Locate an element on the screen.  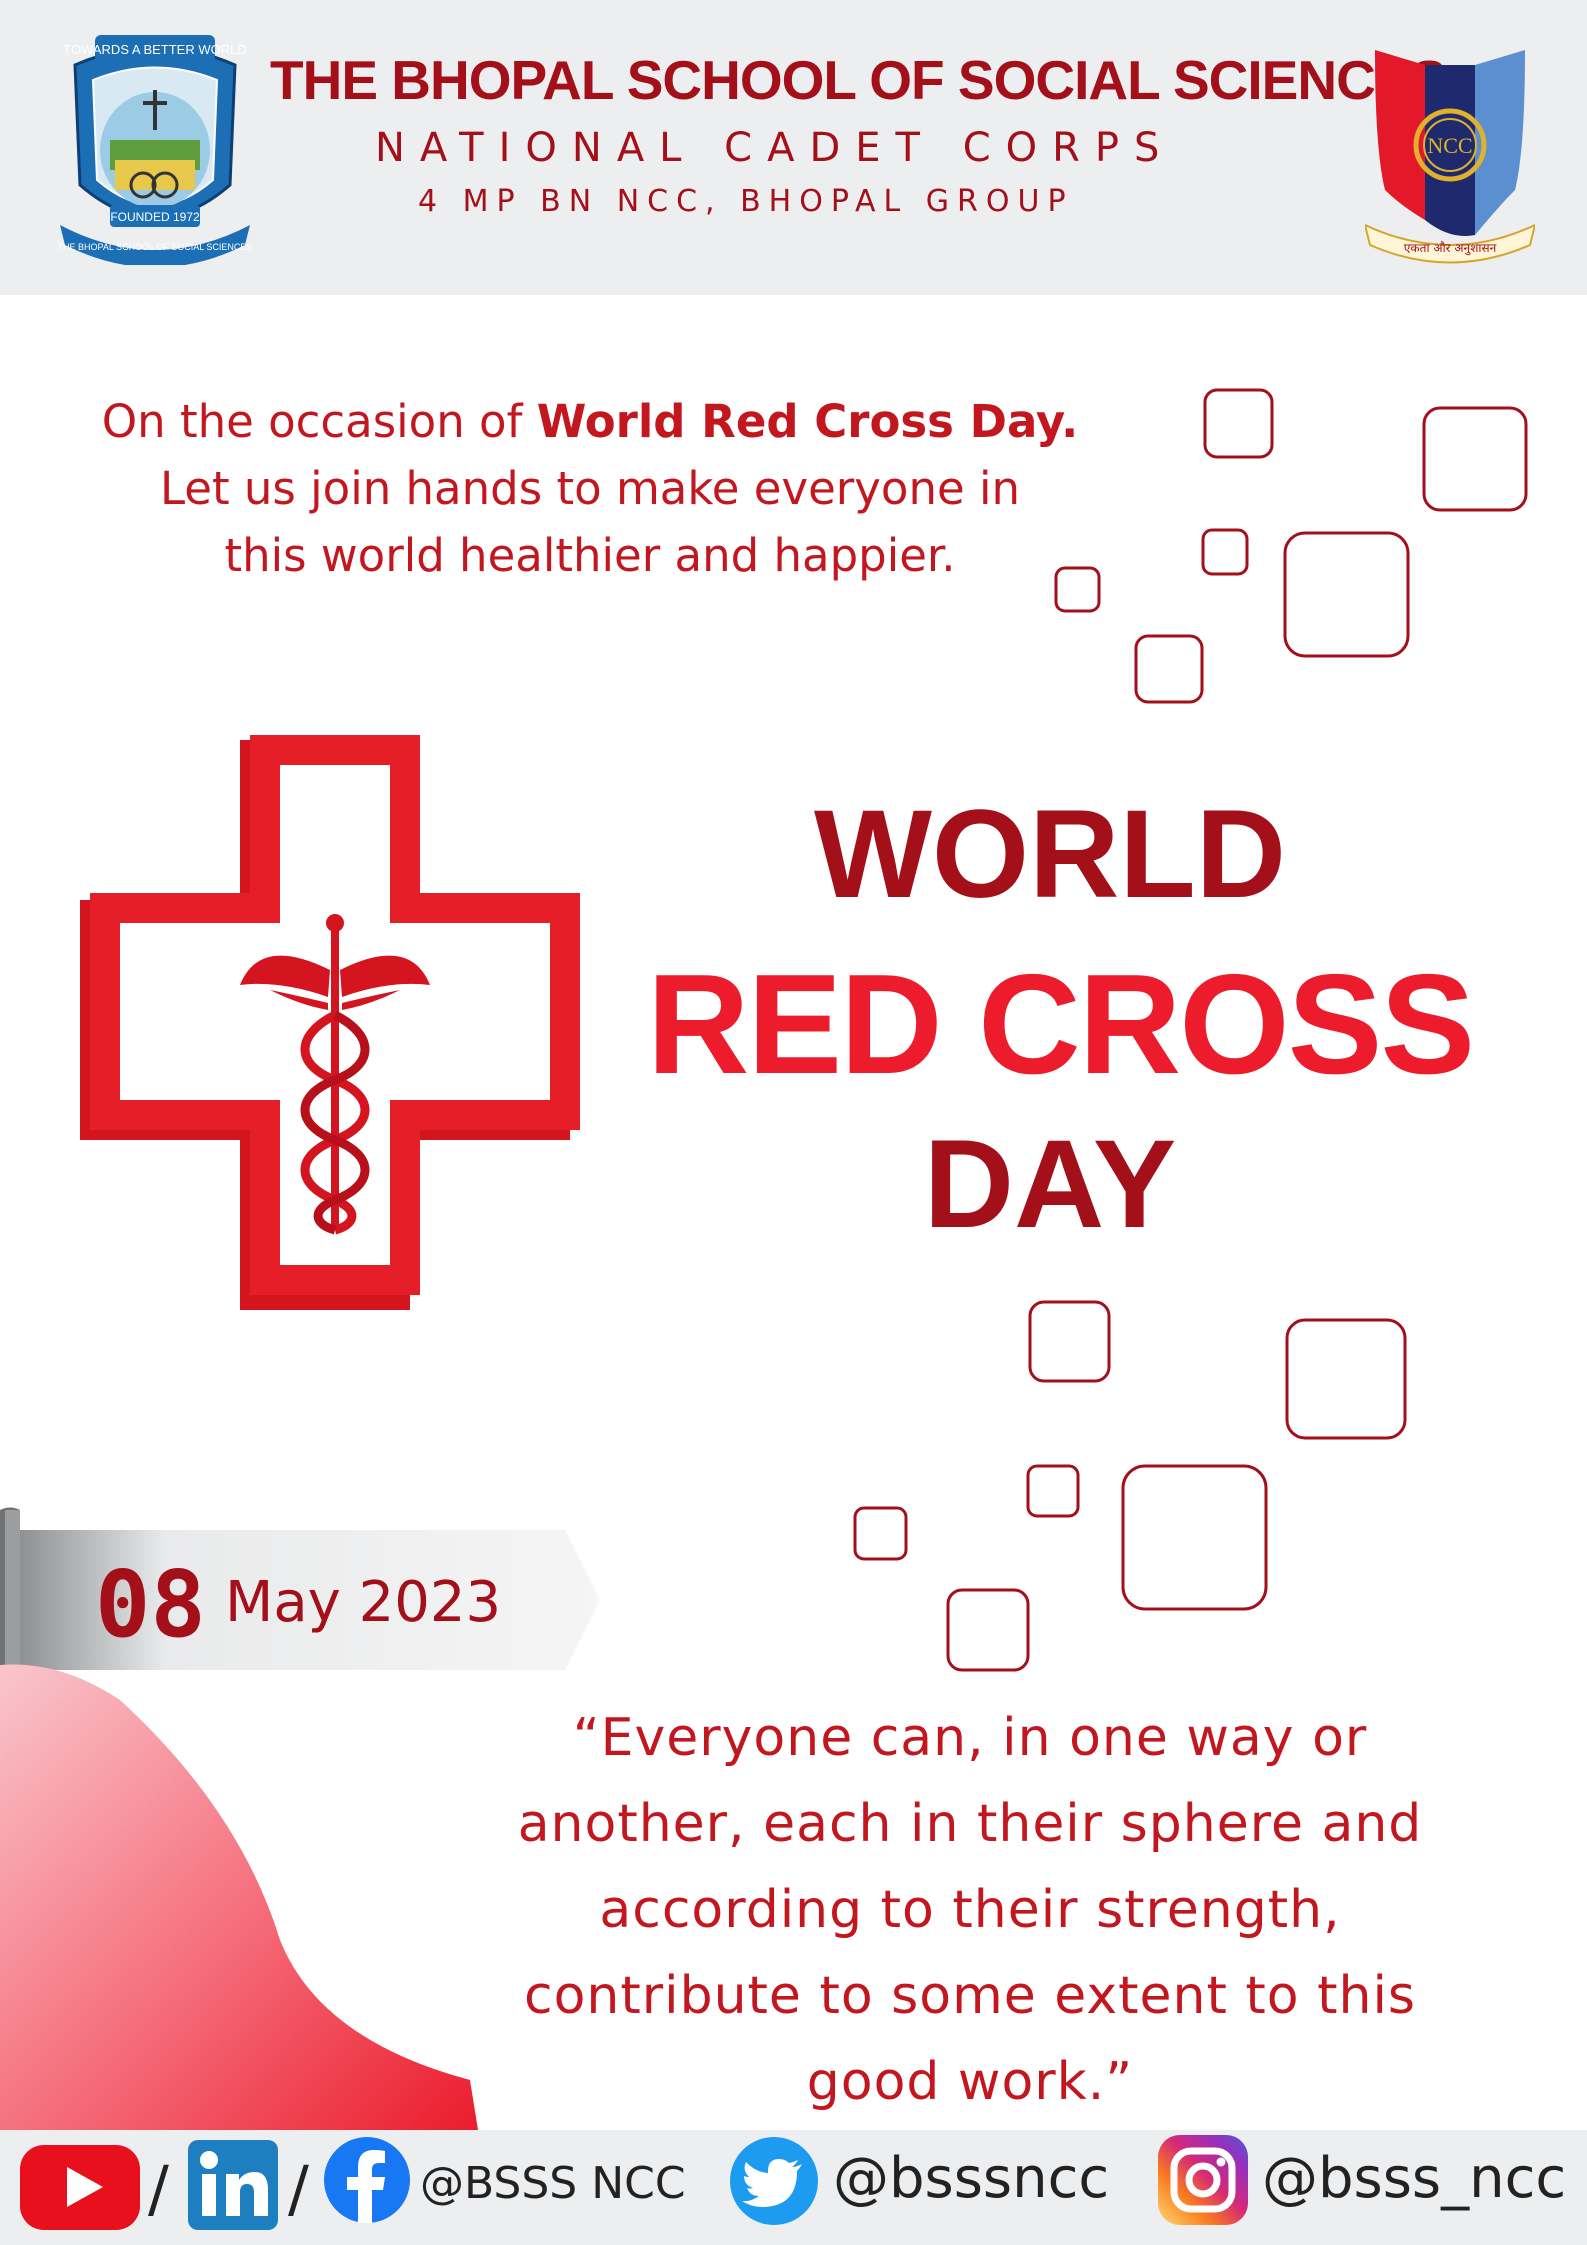
red-cross-caduceus-icon is located at coordinates (330, 1022).